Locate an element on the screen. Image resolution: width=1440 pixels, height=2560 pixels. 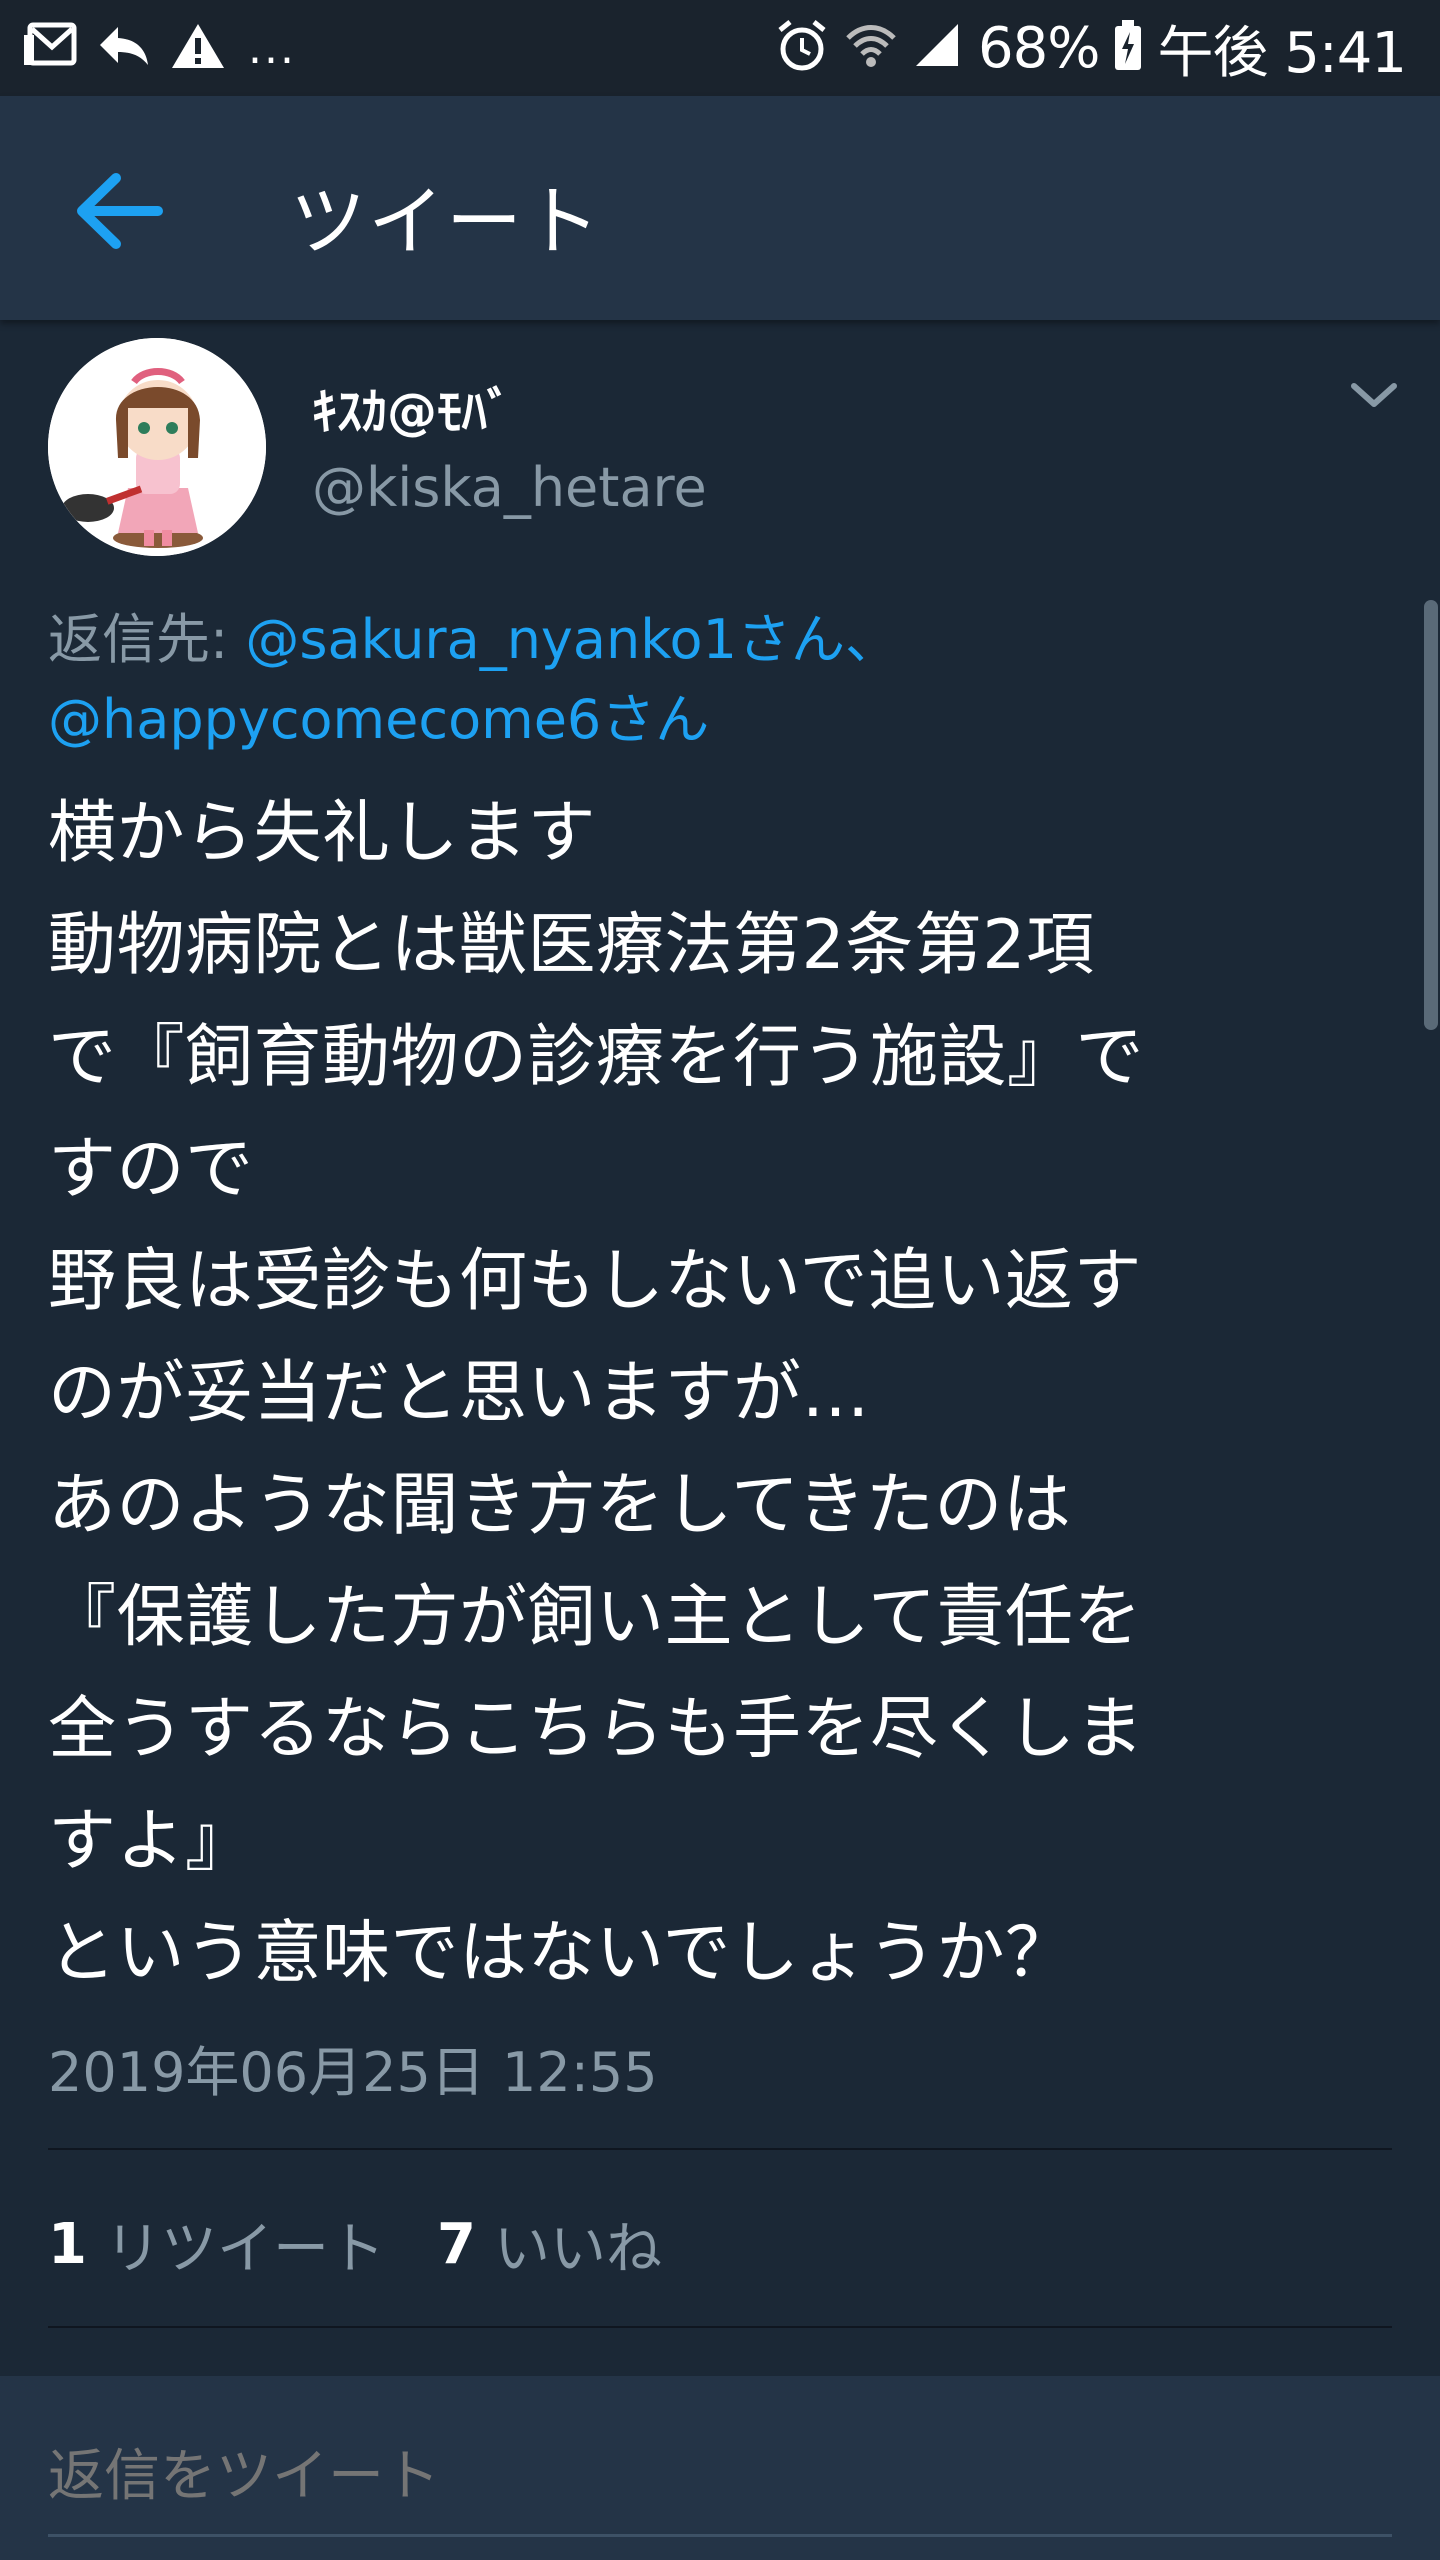
tweet-menu-button is located at coordinates (1374, 395).